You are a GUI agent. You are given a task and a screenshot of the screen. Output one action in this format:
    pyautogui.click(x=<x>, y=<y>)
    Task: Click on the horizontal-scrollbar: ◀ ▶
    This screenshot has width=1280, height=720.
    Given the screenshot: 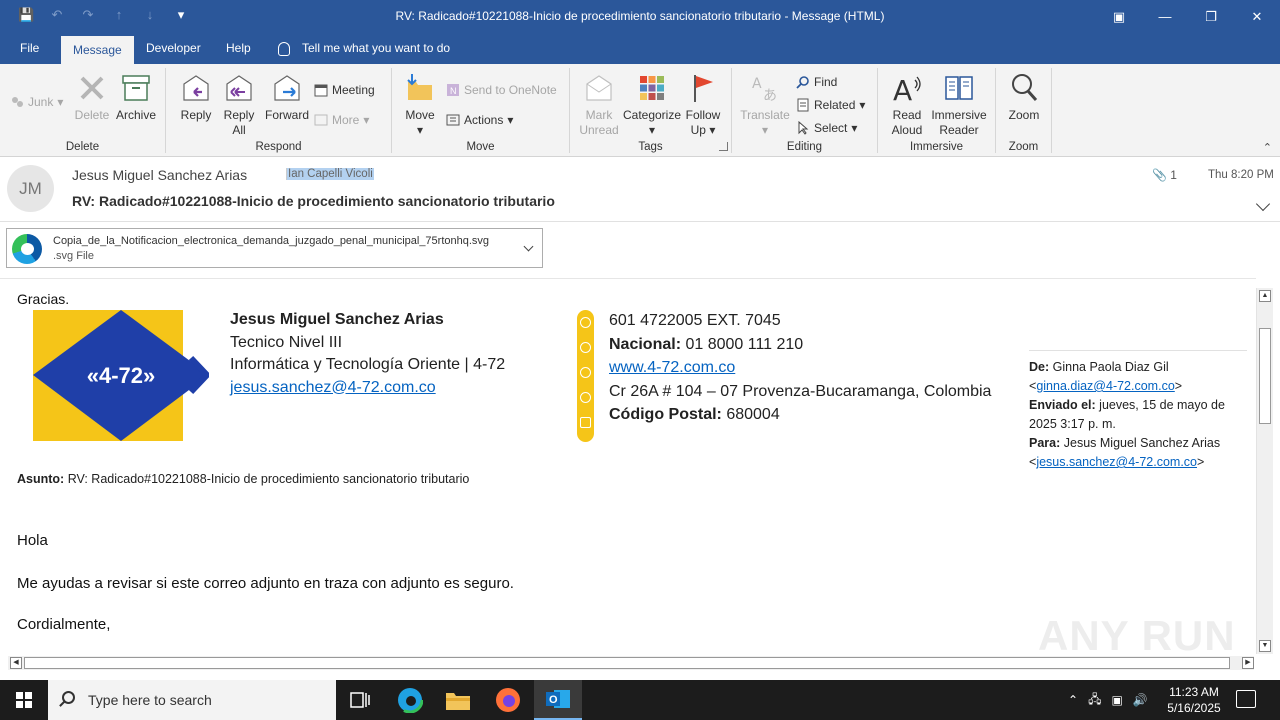 What is the action you would take?
    pyautogui.click(x=631, y=663)
    